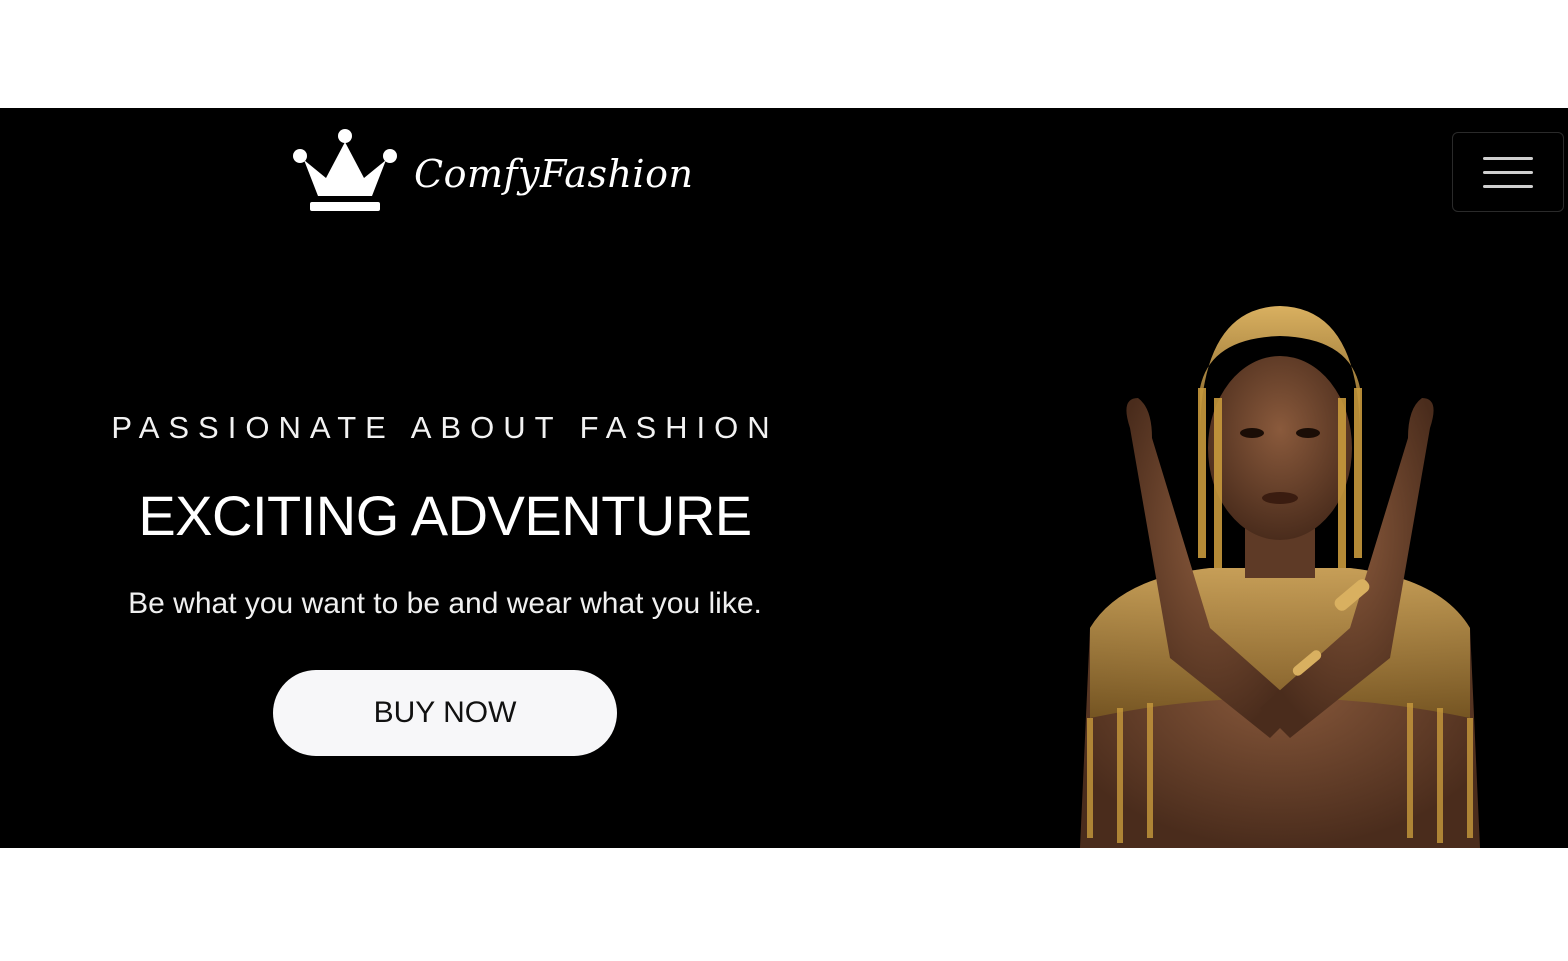 The image size is (1568, 961). Describe the element at coordinates (1280, 577) in the screenshot. I see `model-photo` at that location.